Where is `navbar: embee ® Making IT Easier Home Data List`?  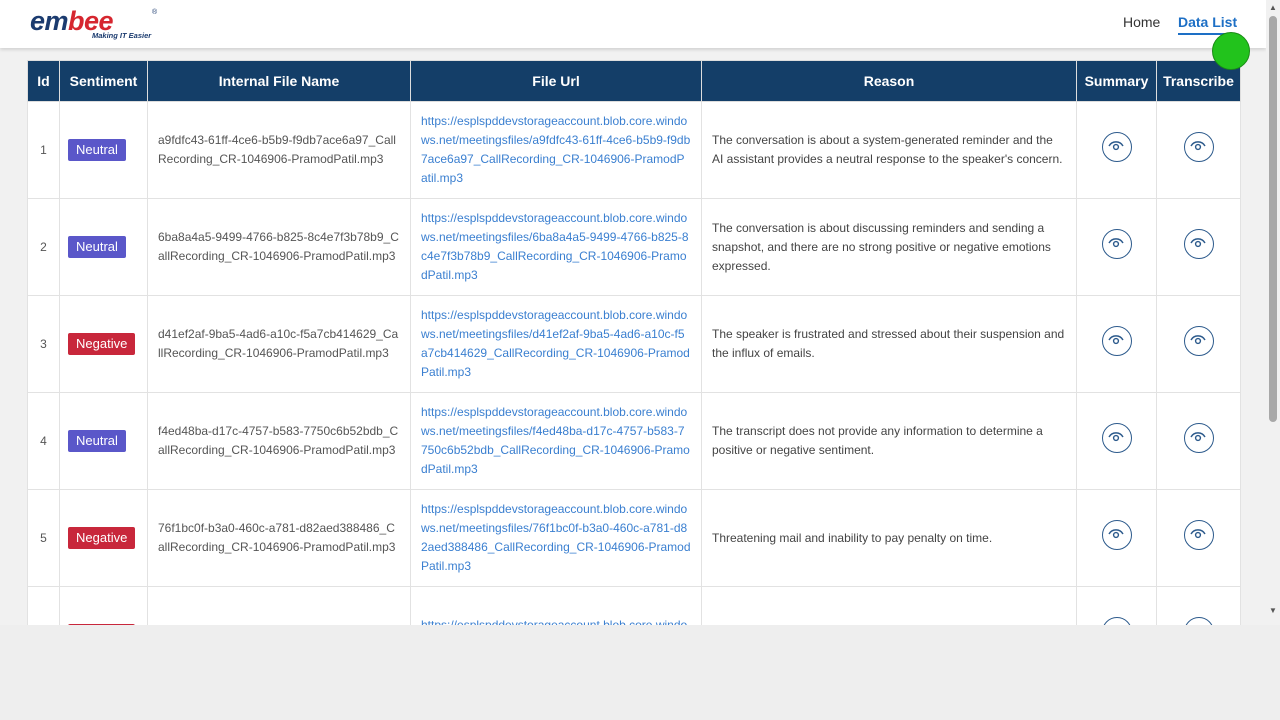
navbar: embee ® Making IT Easier Home Data List is located at coordinates (633, 24).